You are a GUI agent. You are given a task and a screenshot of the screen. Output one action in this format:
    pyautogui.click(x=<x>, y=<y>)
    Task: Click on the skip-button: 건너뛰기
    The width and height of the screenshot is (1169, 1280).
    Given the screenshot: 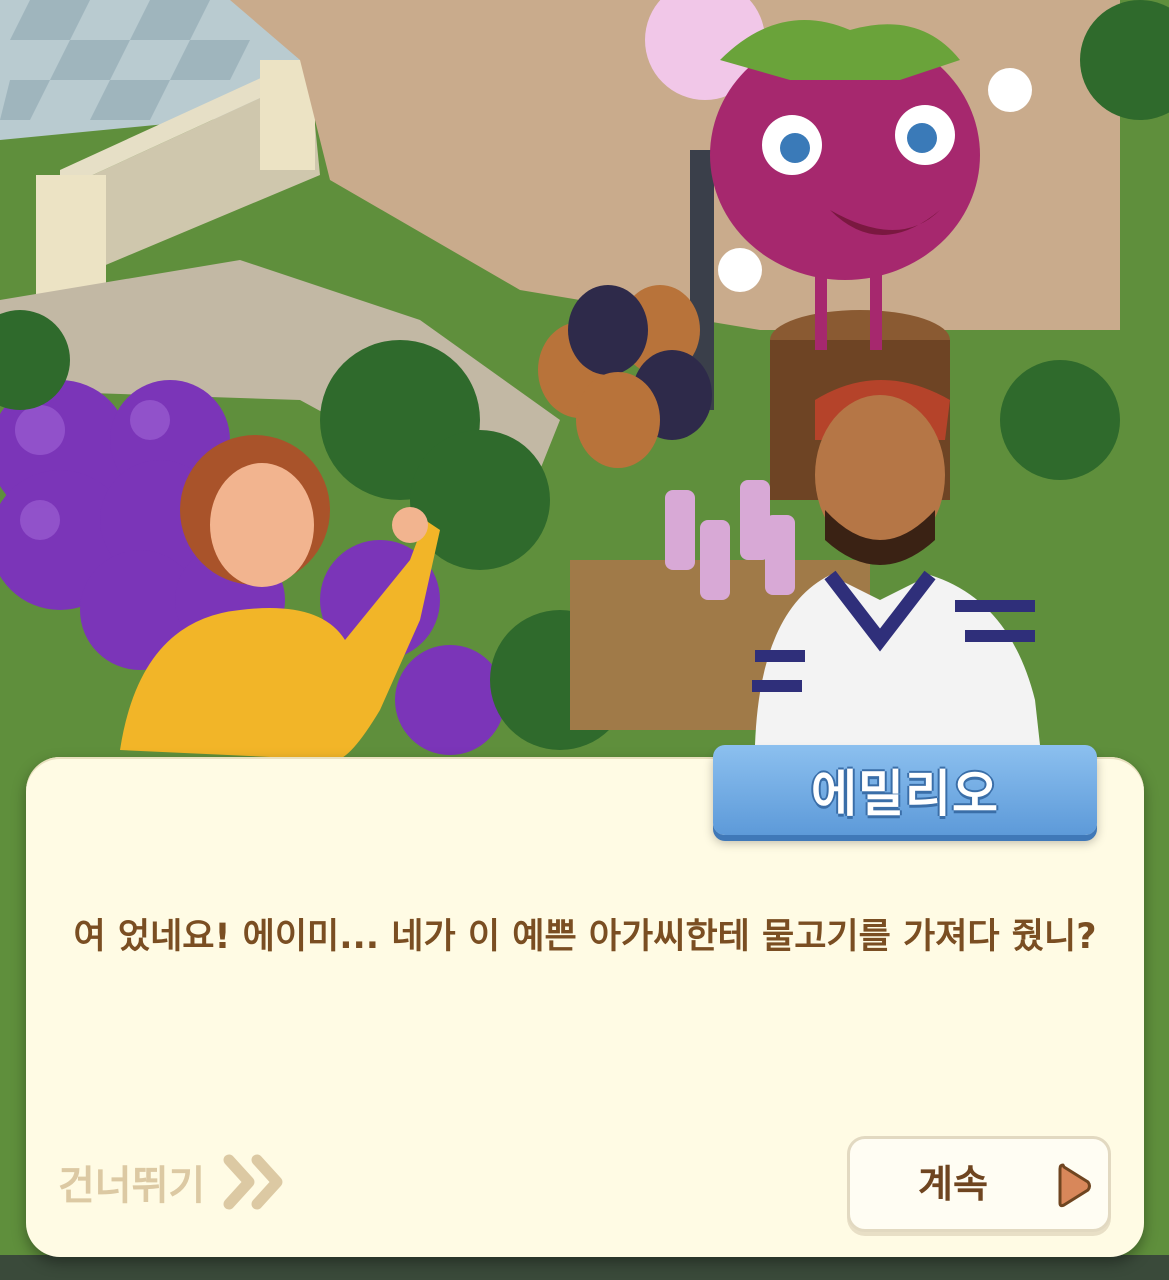 What is the action you would take?
    pyautogui.click(x=172, y=1182)
    